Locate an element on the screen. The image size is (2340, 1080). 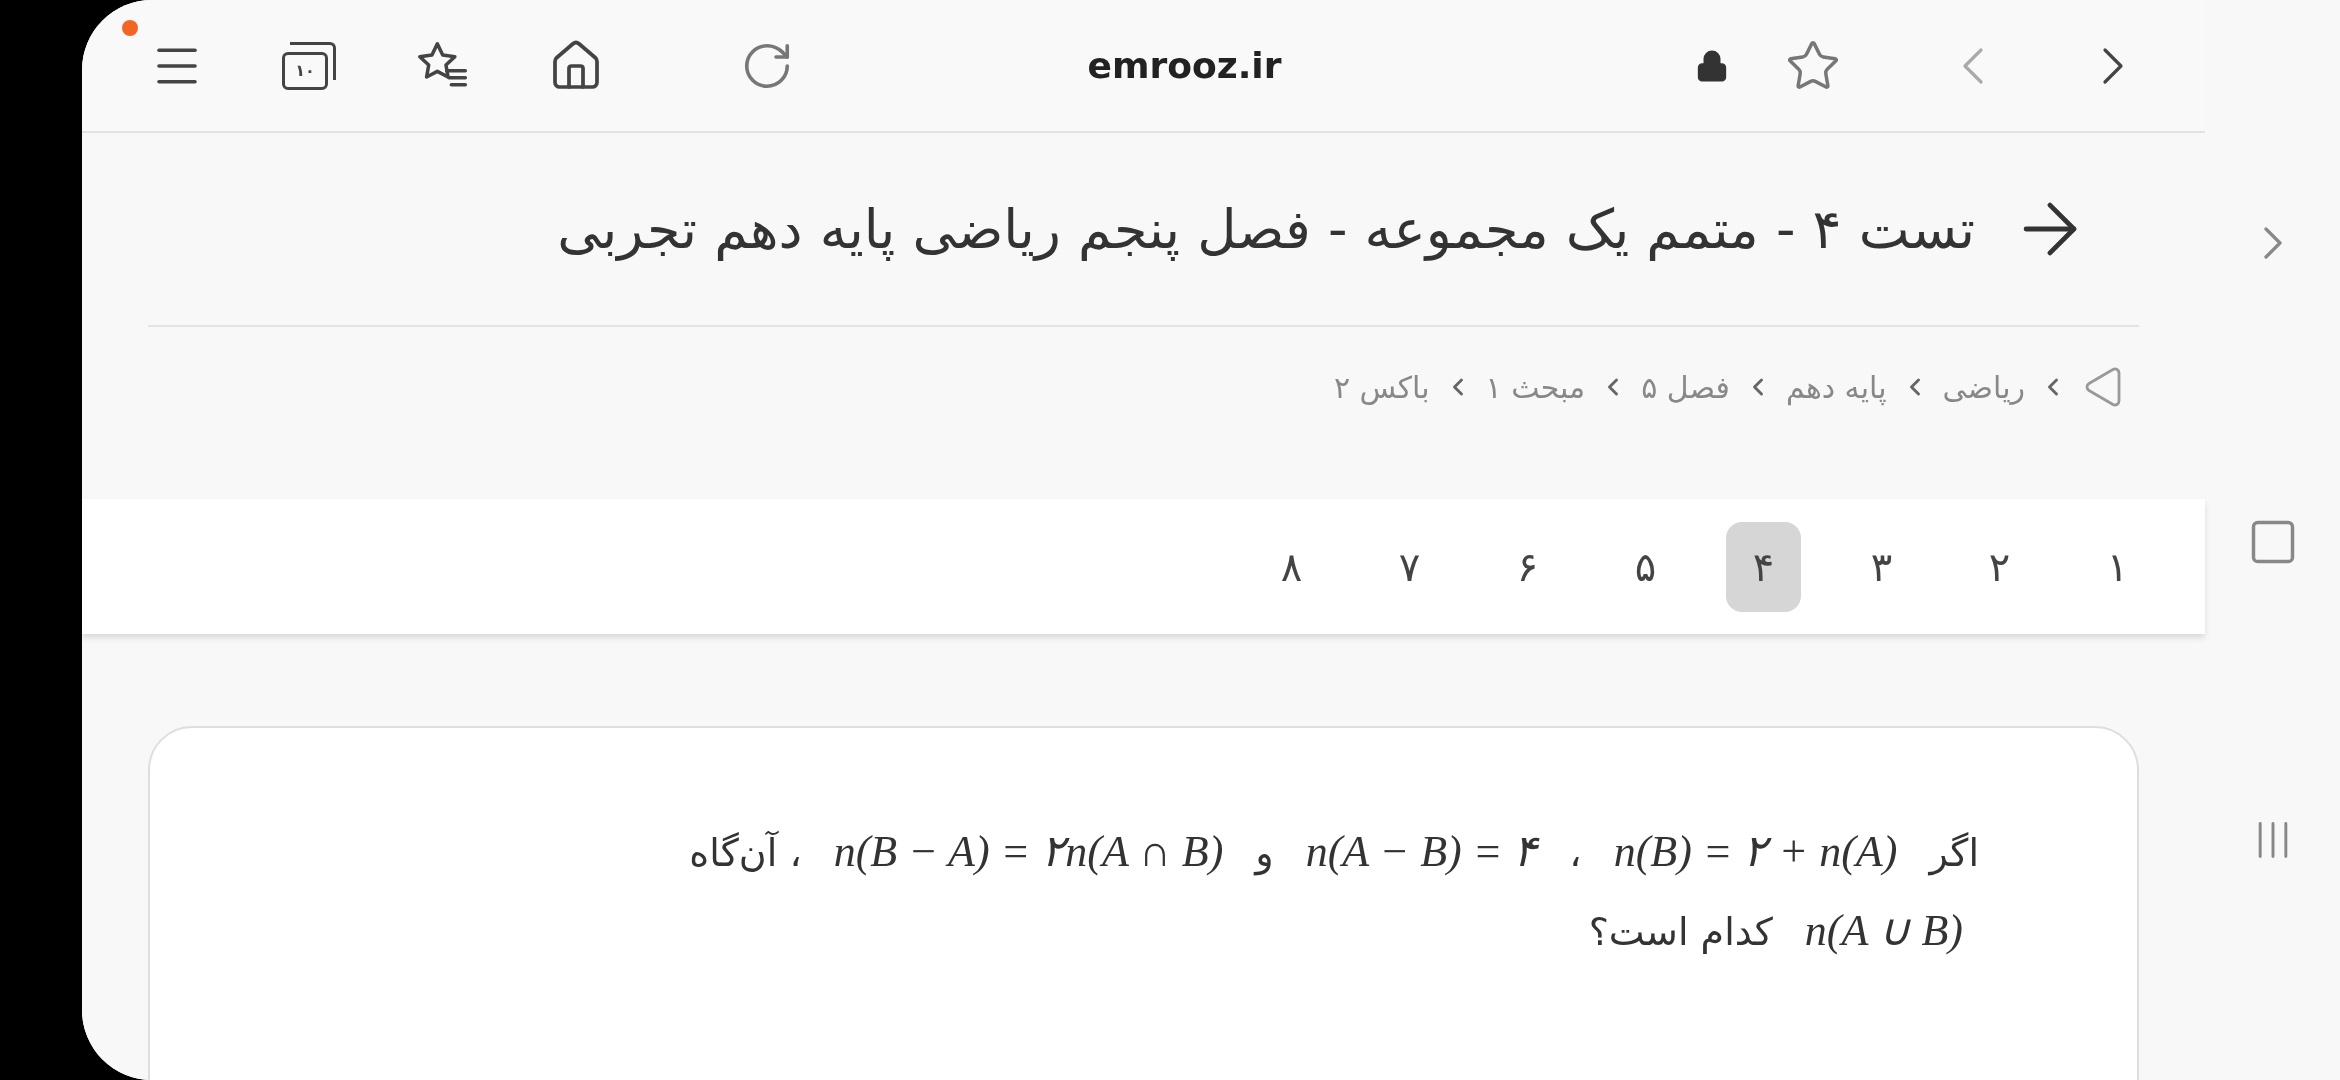
page-tab: ۷ is located at coordinates (1409, 566).